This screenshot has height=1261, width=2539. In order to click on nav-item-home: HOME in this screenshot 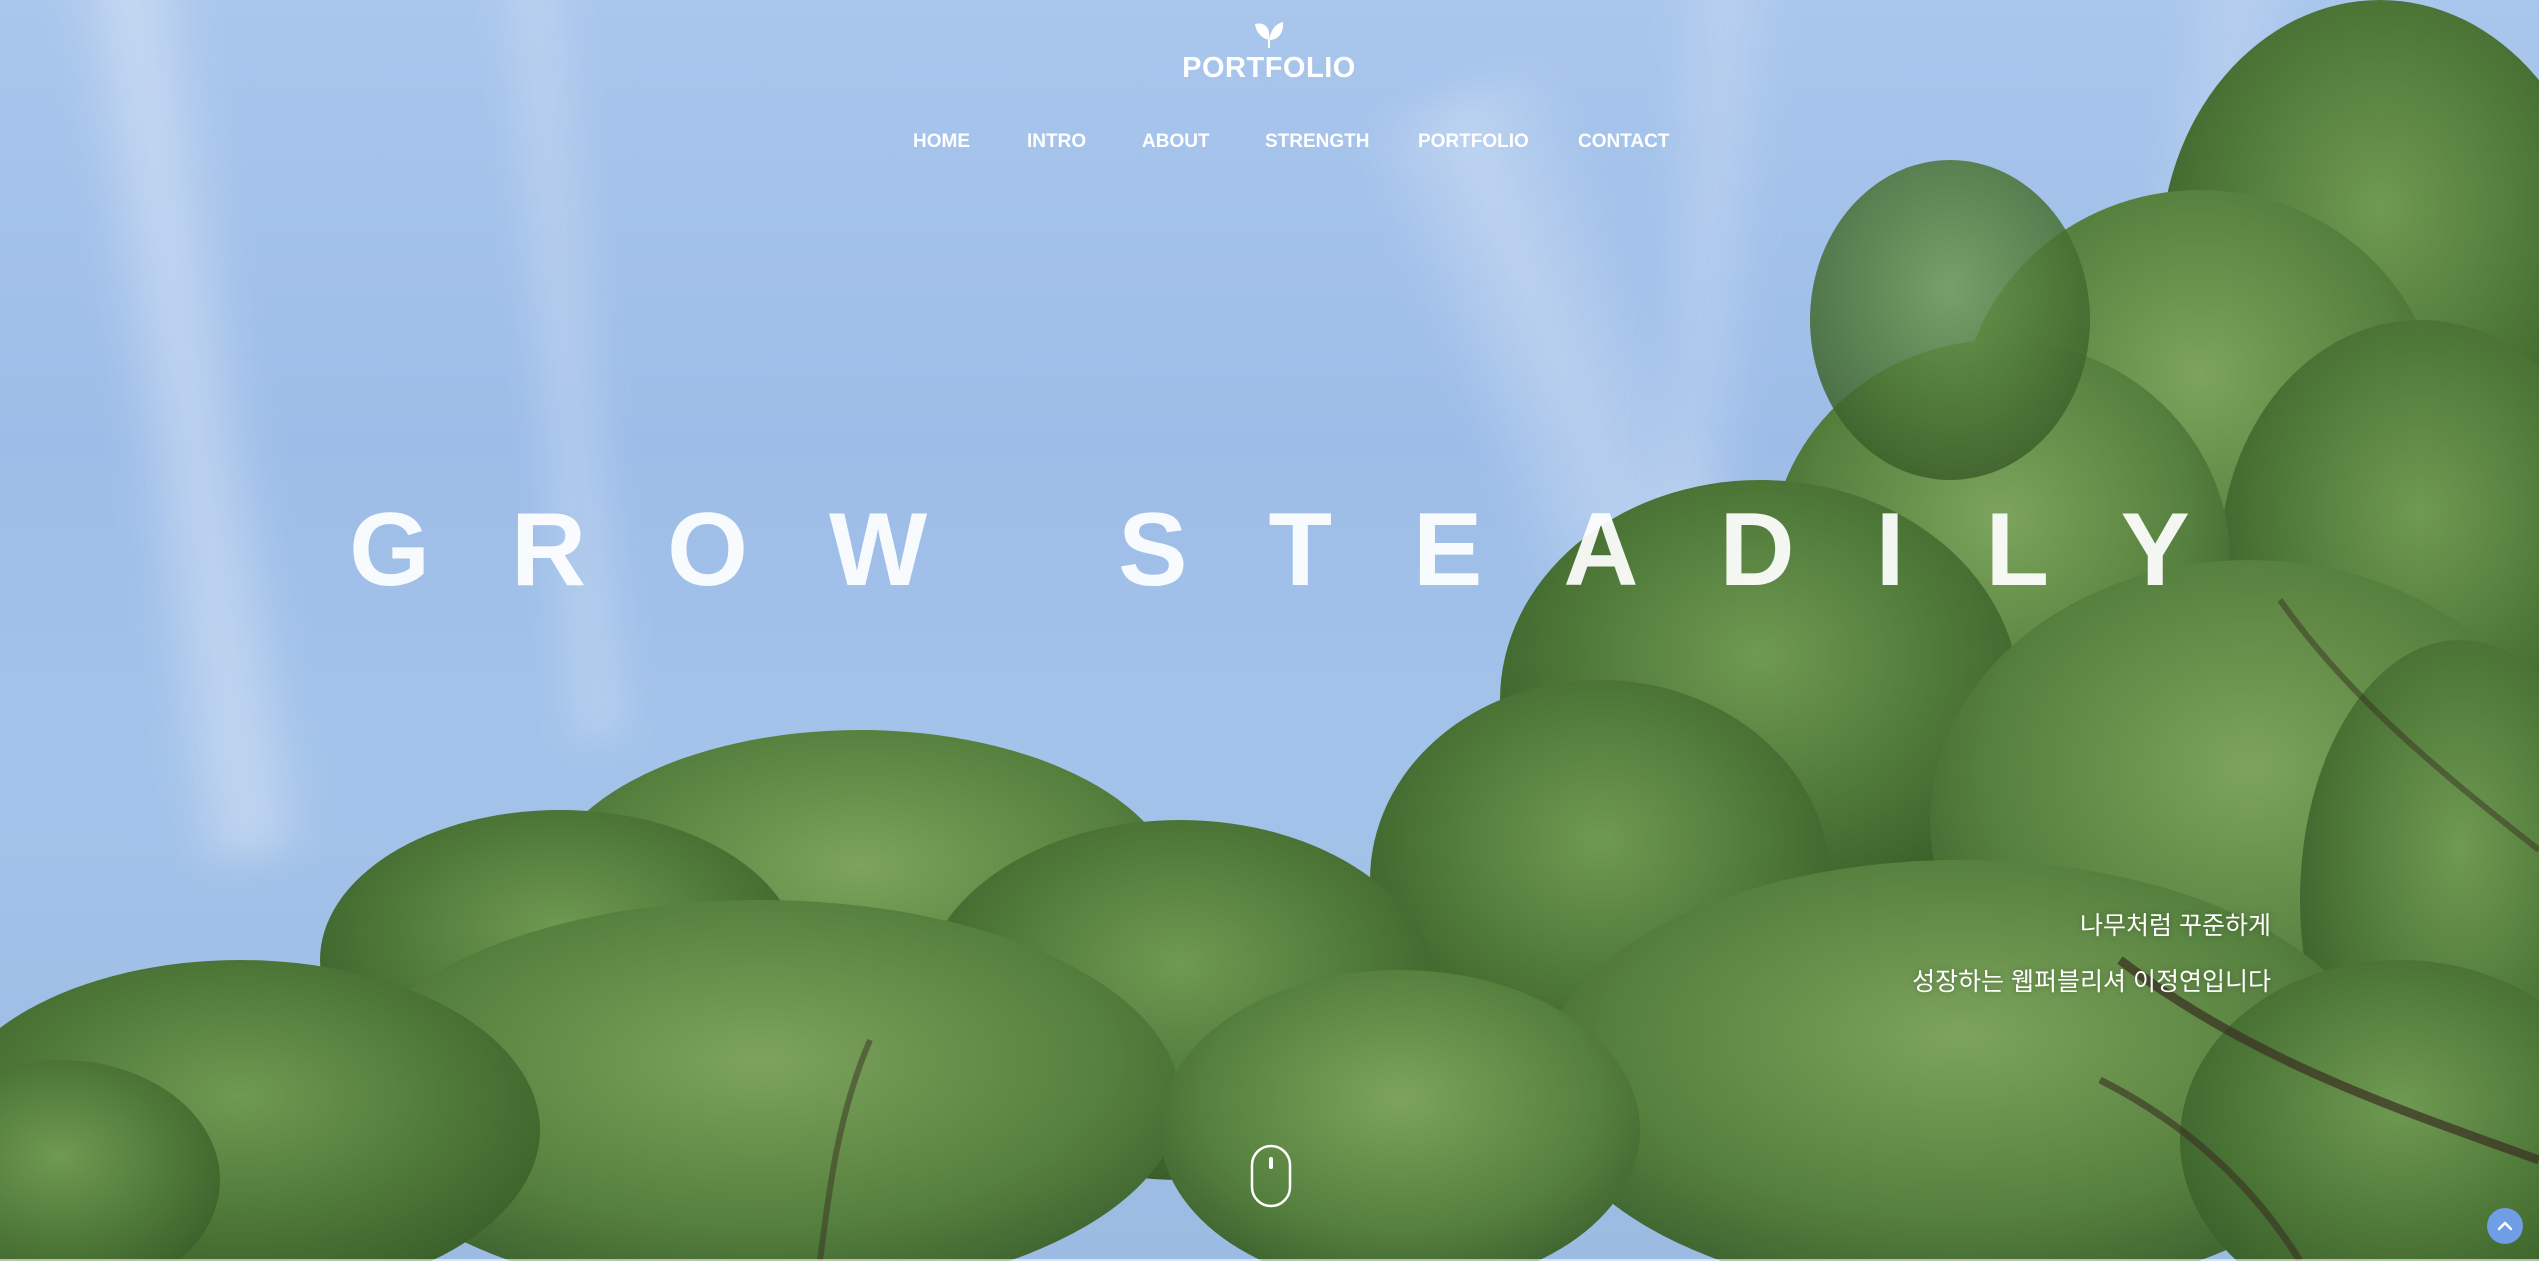, I will do `click(941, 142)`.